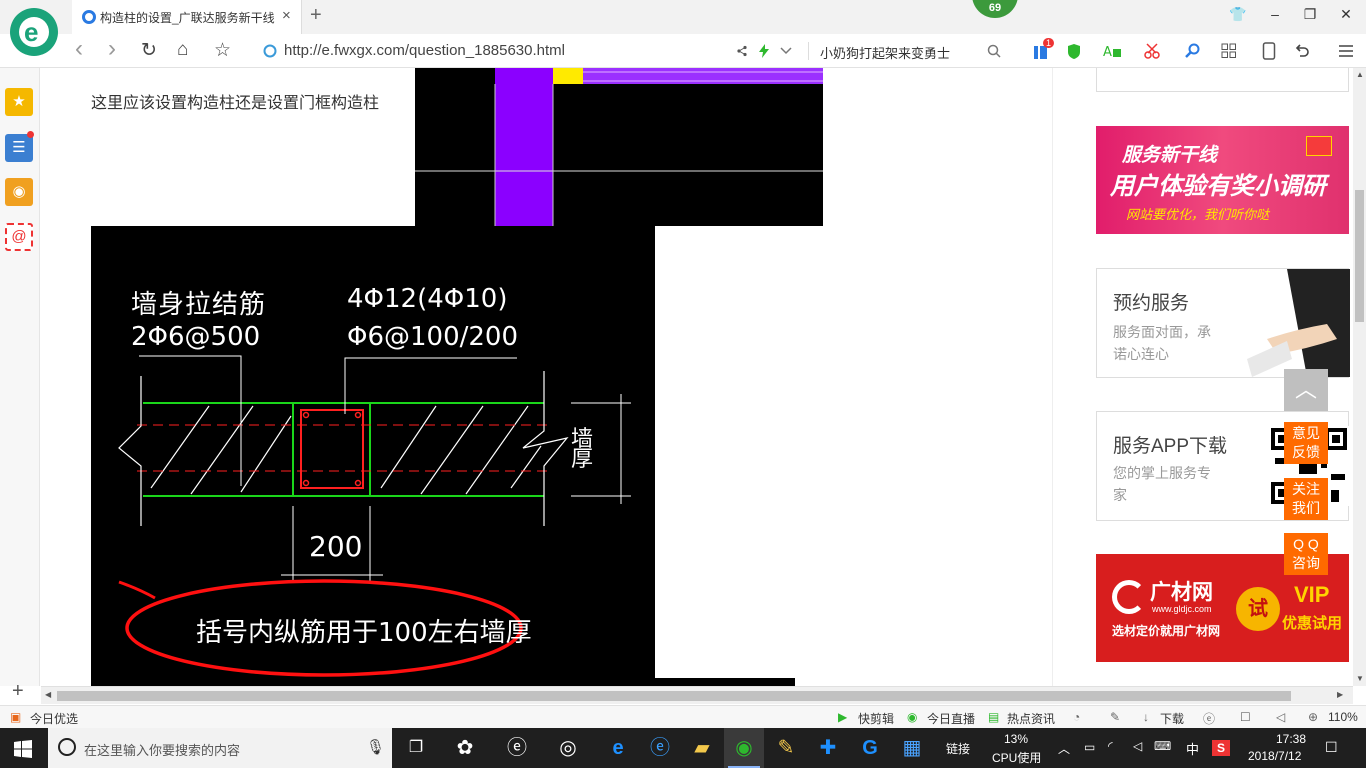  Describe the element at coordinates (316, 15) in the screenshot. I see `new-tab-button: +` at that location.